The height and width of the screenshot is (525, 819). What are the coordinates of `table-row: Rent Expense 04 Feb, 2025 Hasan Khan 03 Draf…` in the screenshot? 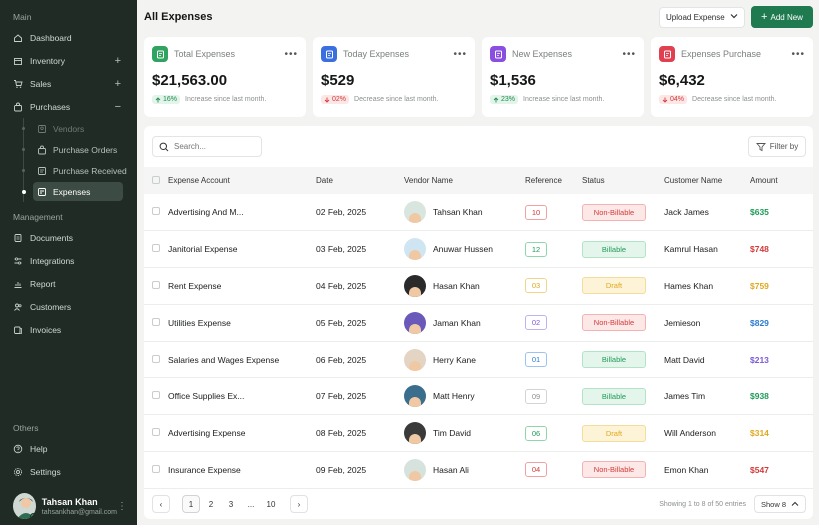 It's located at (478, 286).